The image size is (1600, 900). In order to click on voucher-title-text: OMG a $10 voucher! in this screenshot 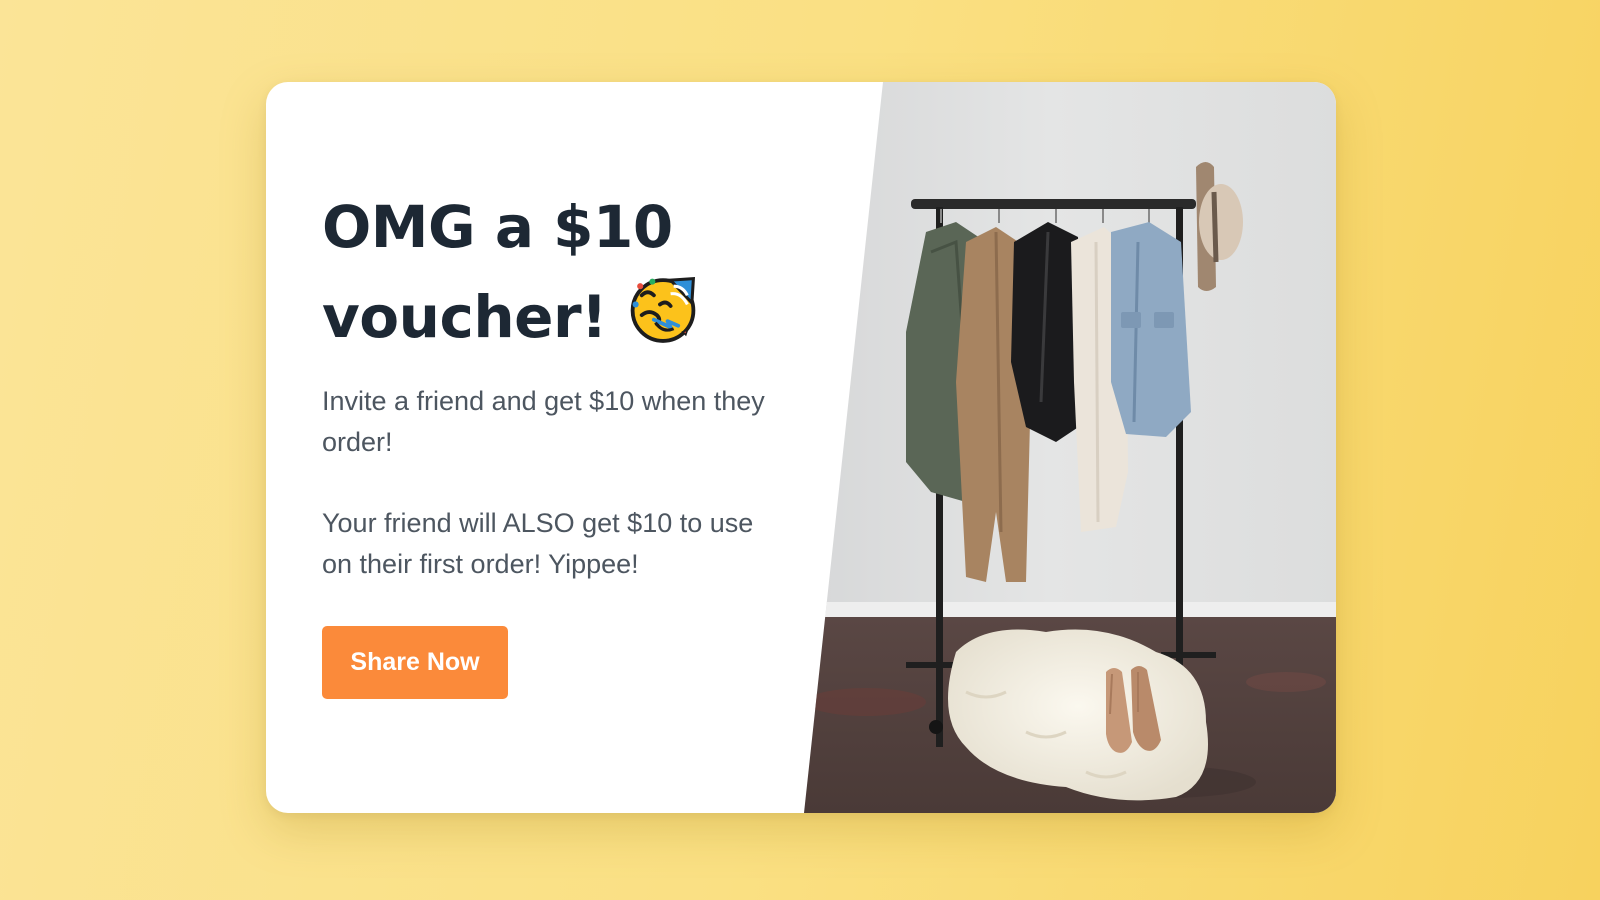, I will do `click(497, 272)`.